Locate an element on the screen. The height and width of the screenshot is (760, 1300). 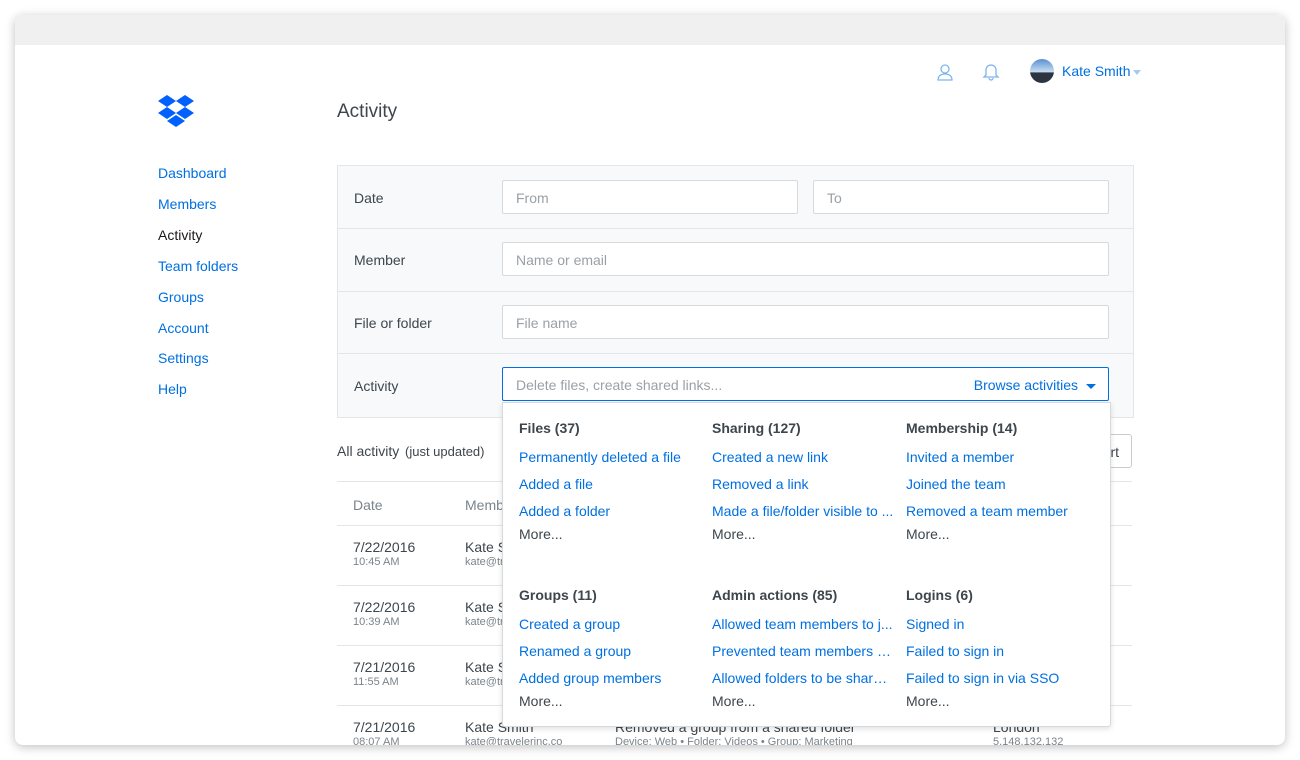
file-folder-label: File or folder is located at coordinates (393, 323).